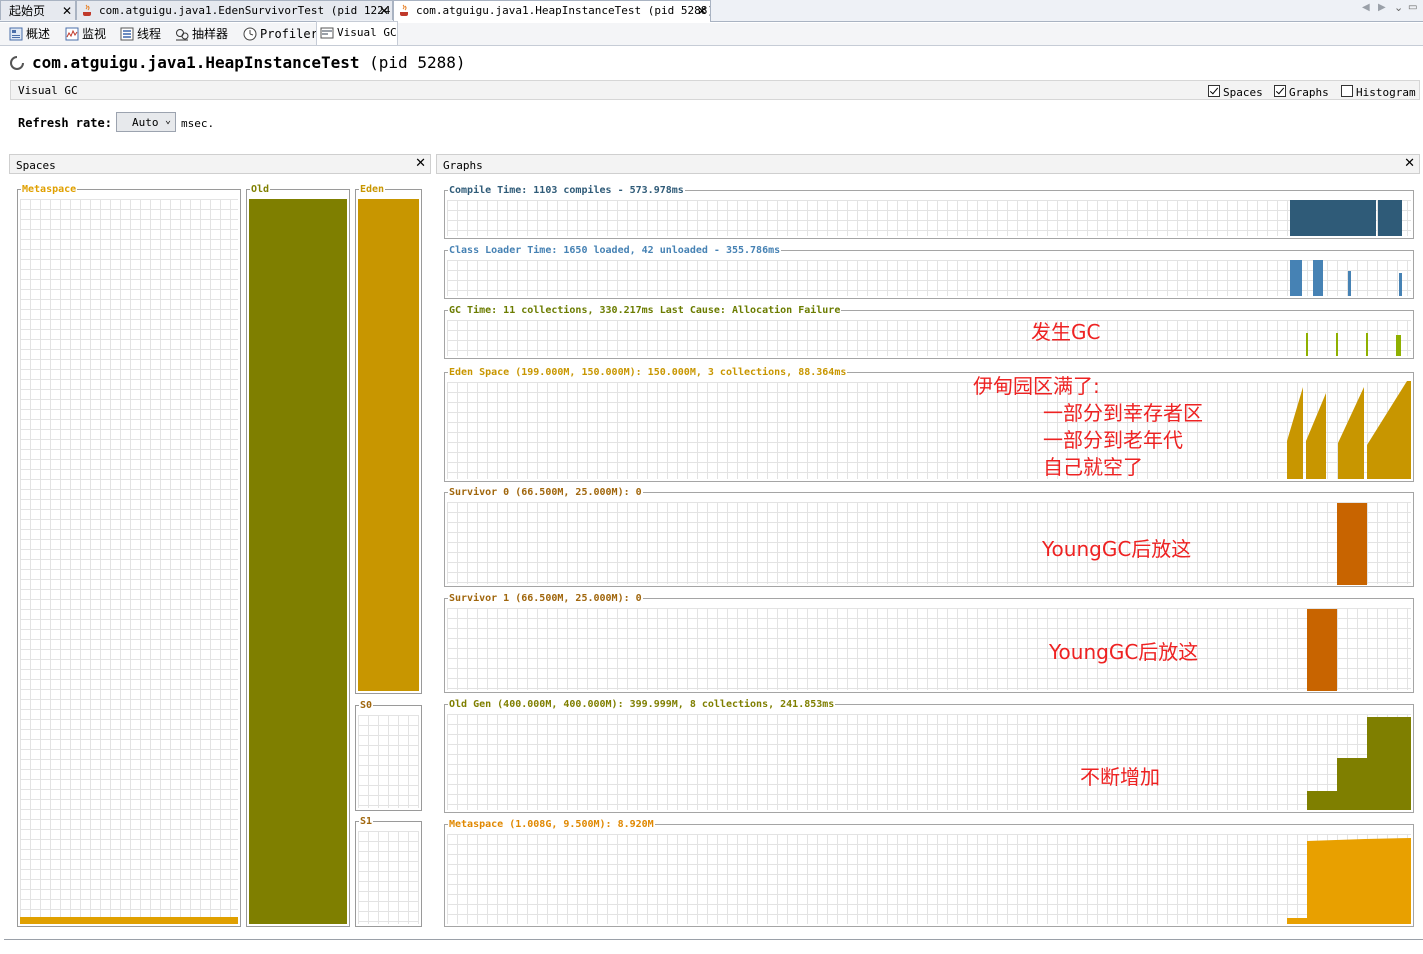 The width and height of the screenshot is (1423, 954). I want to click on tab-label: 起始页, so click(27, 11).